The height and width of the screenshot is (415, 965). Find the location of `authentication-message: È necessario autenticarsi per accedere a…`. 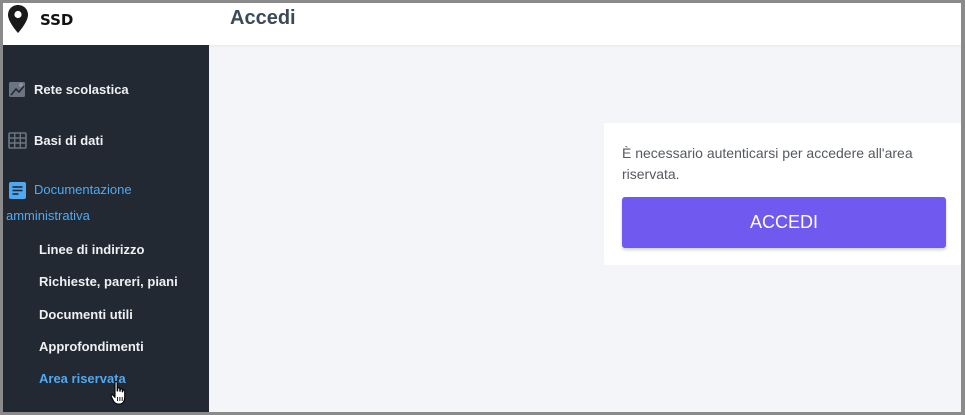

authentication-message: È necessario autenticarsi per accedere a… is located at coordinates (767, 163).